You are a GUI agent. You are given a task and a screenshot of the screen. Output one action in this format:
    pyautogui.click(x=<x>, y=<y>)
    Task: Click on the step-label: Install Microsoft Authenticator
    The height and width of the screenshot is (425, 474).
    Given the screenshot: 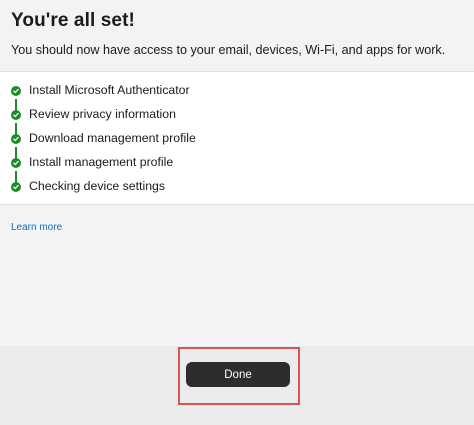 What is the action you would take?
    pyautogui.click(x=109, y=90)
    